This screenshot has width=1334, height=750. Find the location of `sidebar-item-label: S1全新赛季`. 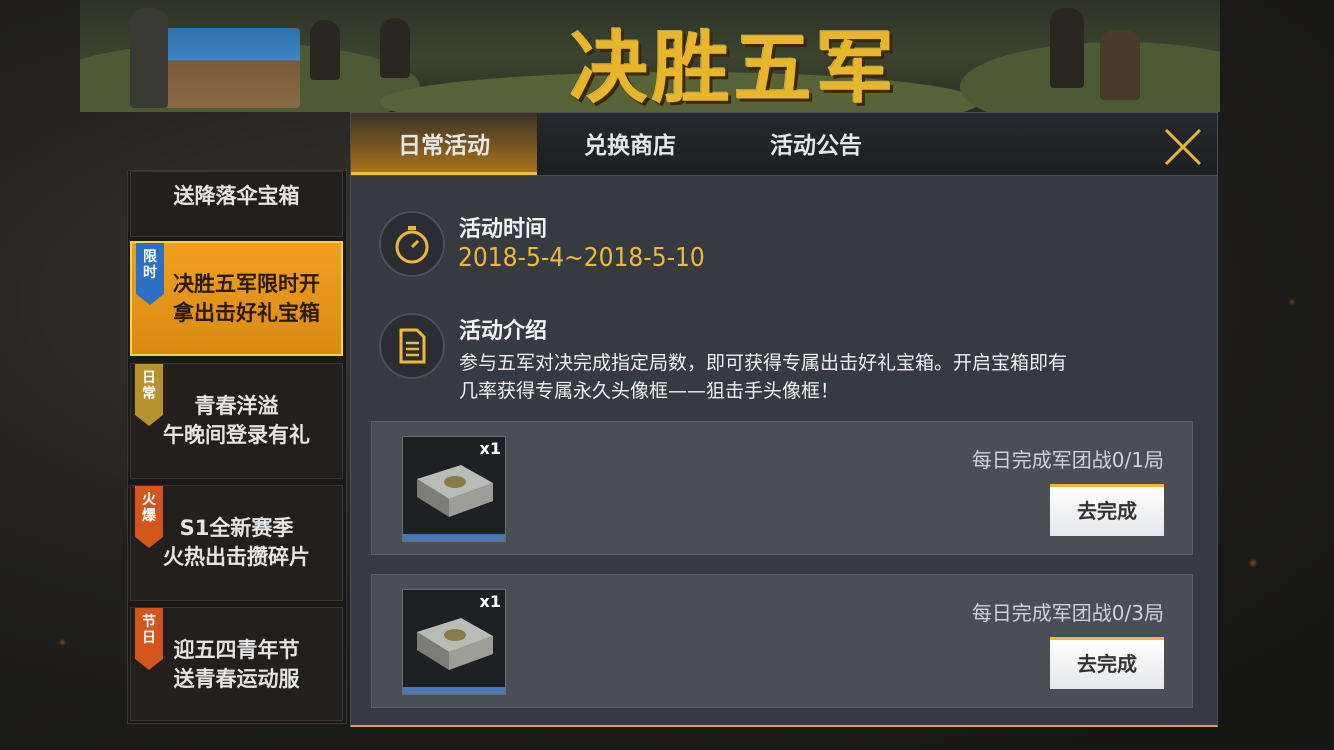

sidebar-item-label: S1全新赛季 is located at coordinates (236, 528).